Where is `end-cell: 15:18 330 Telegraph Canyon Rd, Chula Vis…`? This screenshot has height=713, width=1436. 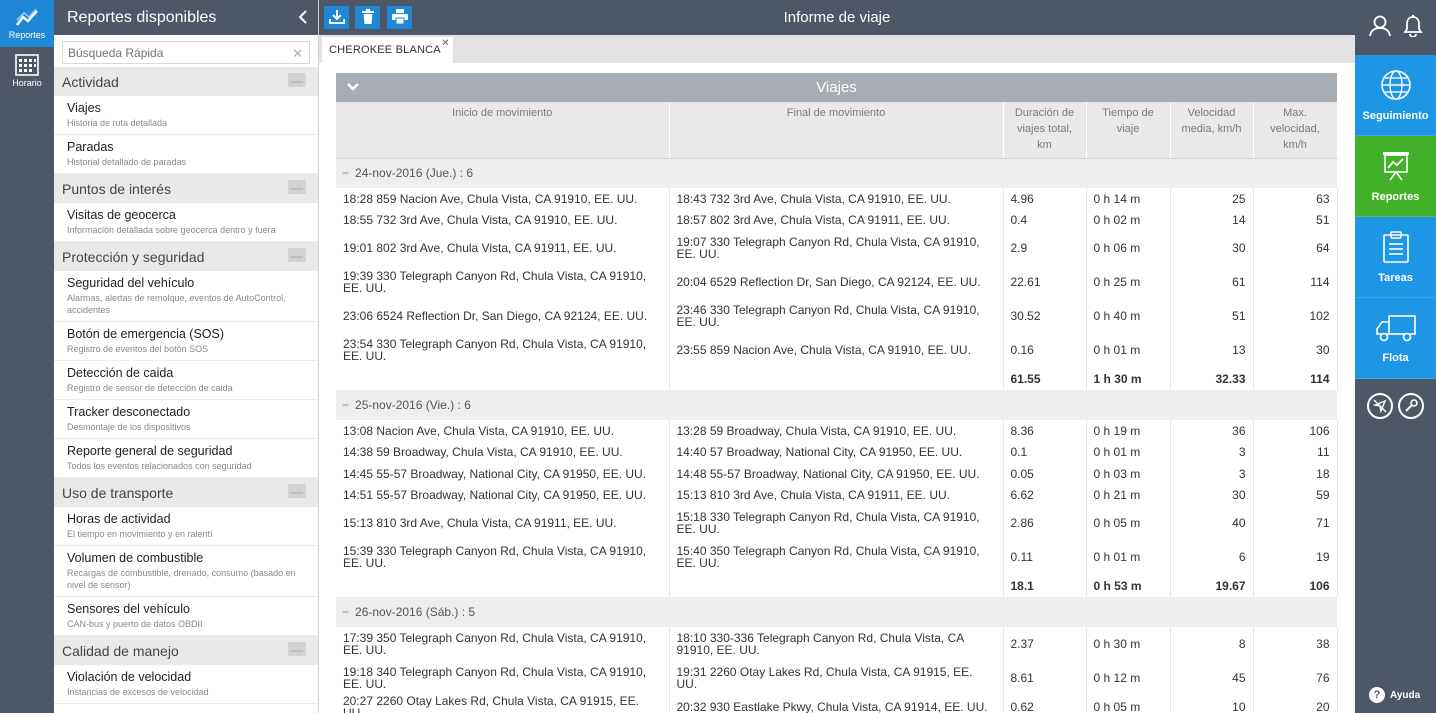 end-cell: 15:18 330 Telegraph Canyon Rd, Chula Vis… is located at coordinates (836, 523).